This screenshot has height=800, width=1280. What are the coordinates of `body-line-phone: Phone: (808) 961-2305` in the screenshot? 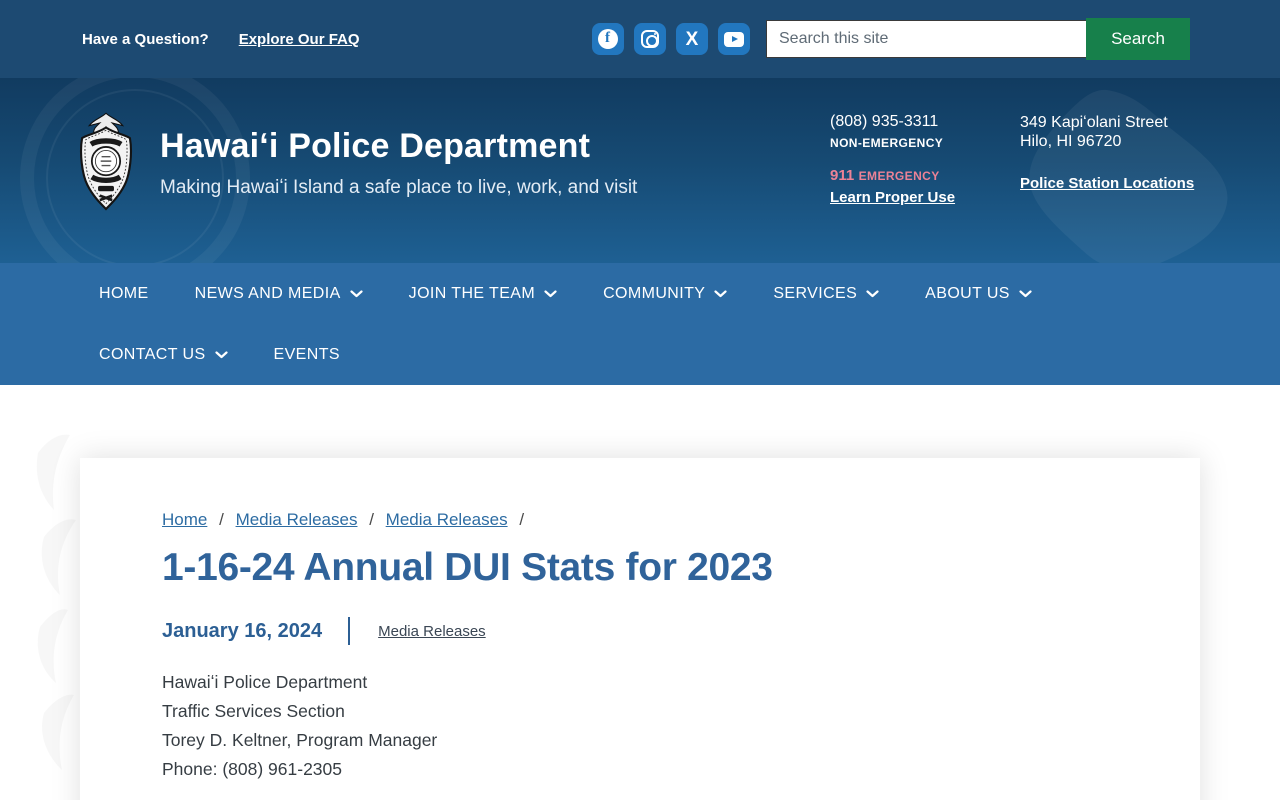 It's located at (252, 769).